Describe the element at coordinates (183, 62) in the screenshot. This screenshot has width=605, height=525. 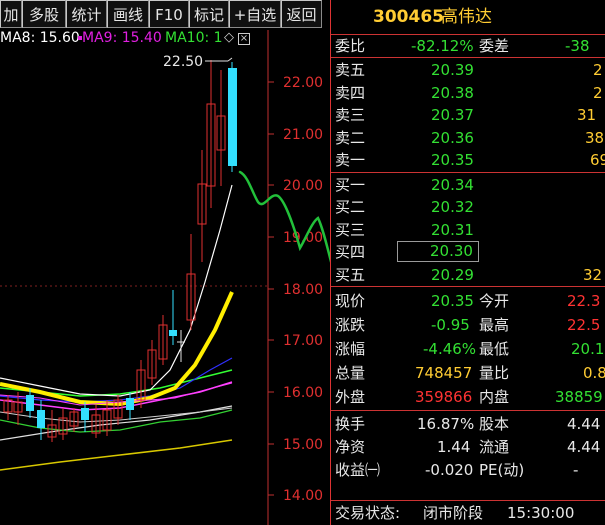
I see `high-price-label: 22.50` at that location.